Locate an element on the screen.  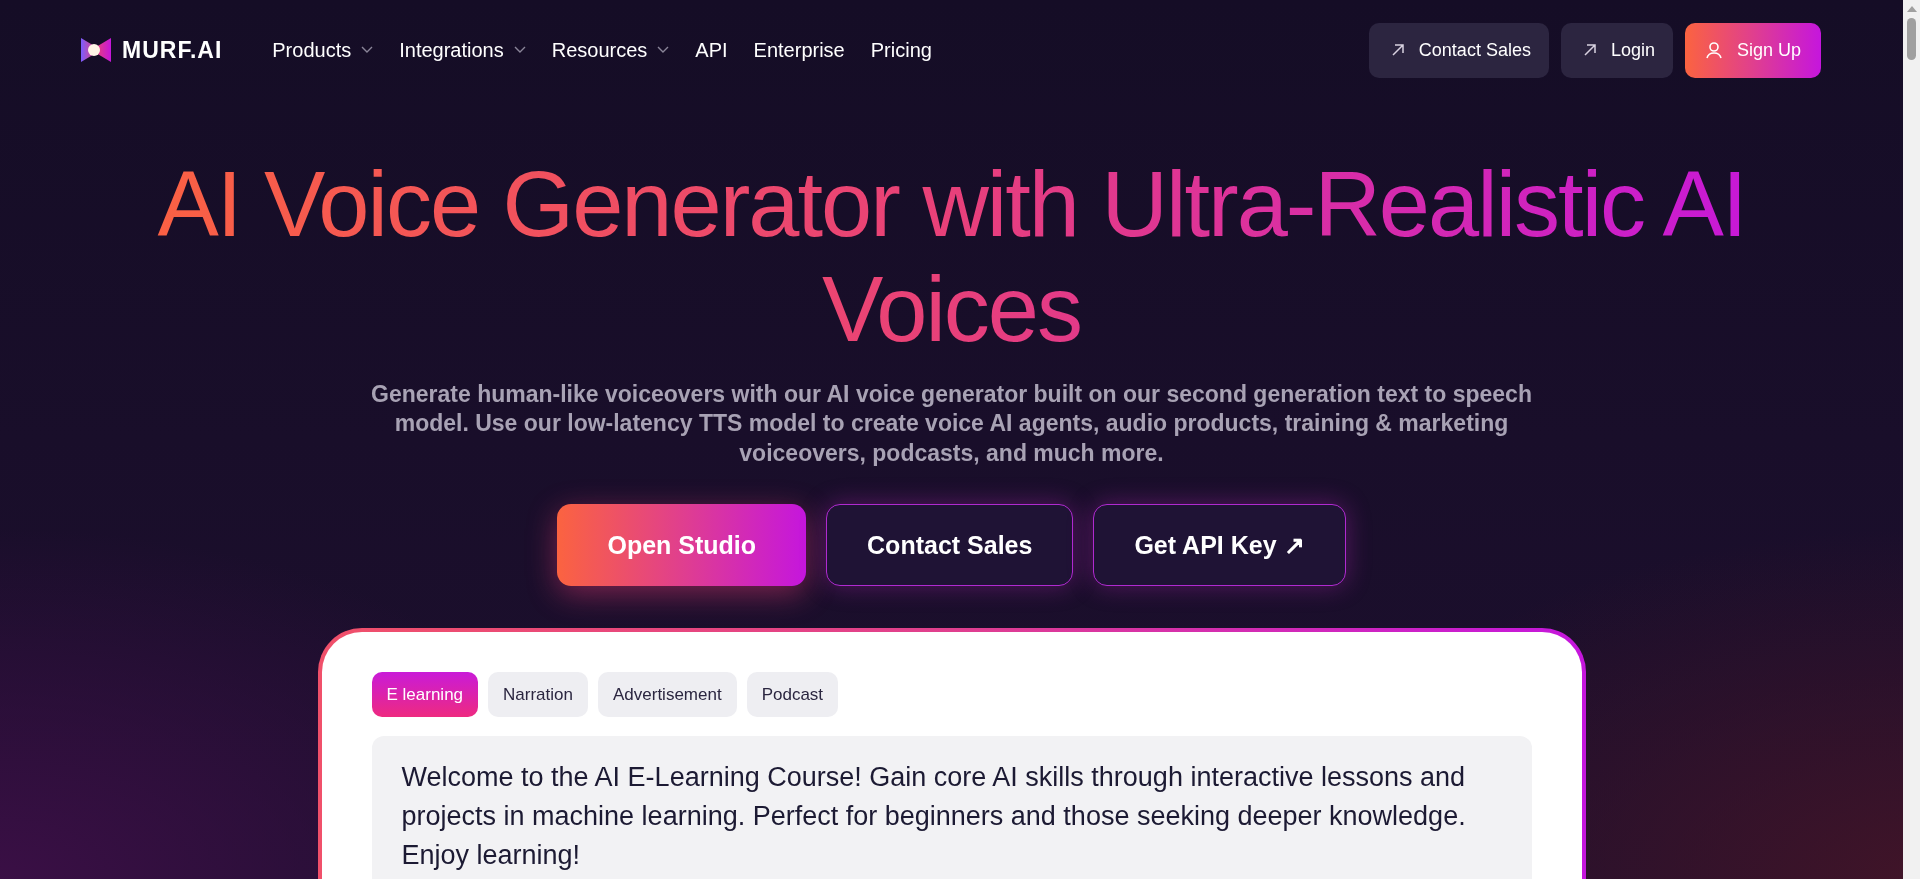
nav-link: API is located at coordinates (711, 50).